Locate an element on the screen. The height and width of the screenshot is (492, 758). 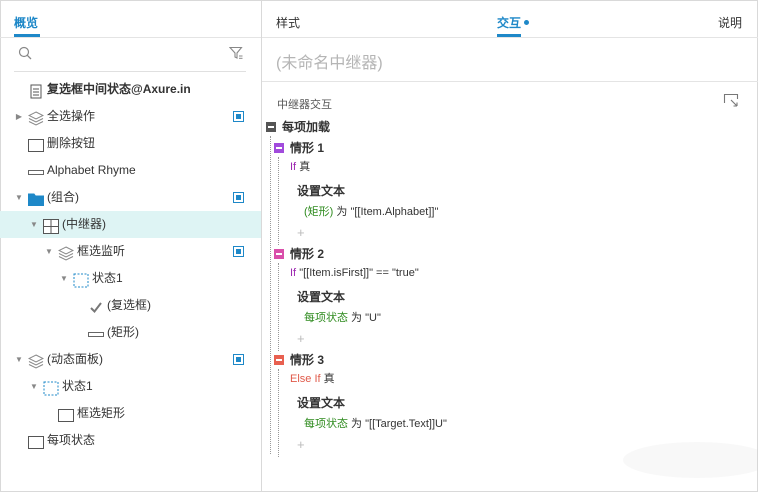
tree-row: 框选矩形 is located at coordinates (130, 413).